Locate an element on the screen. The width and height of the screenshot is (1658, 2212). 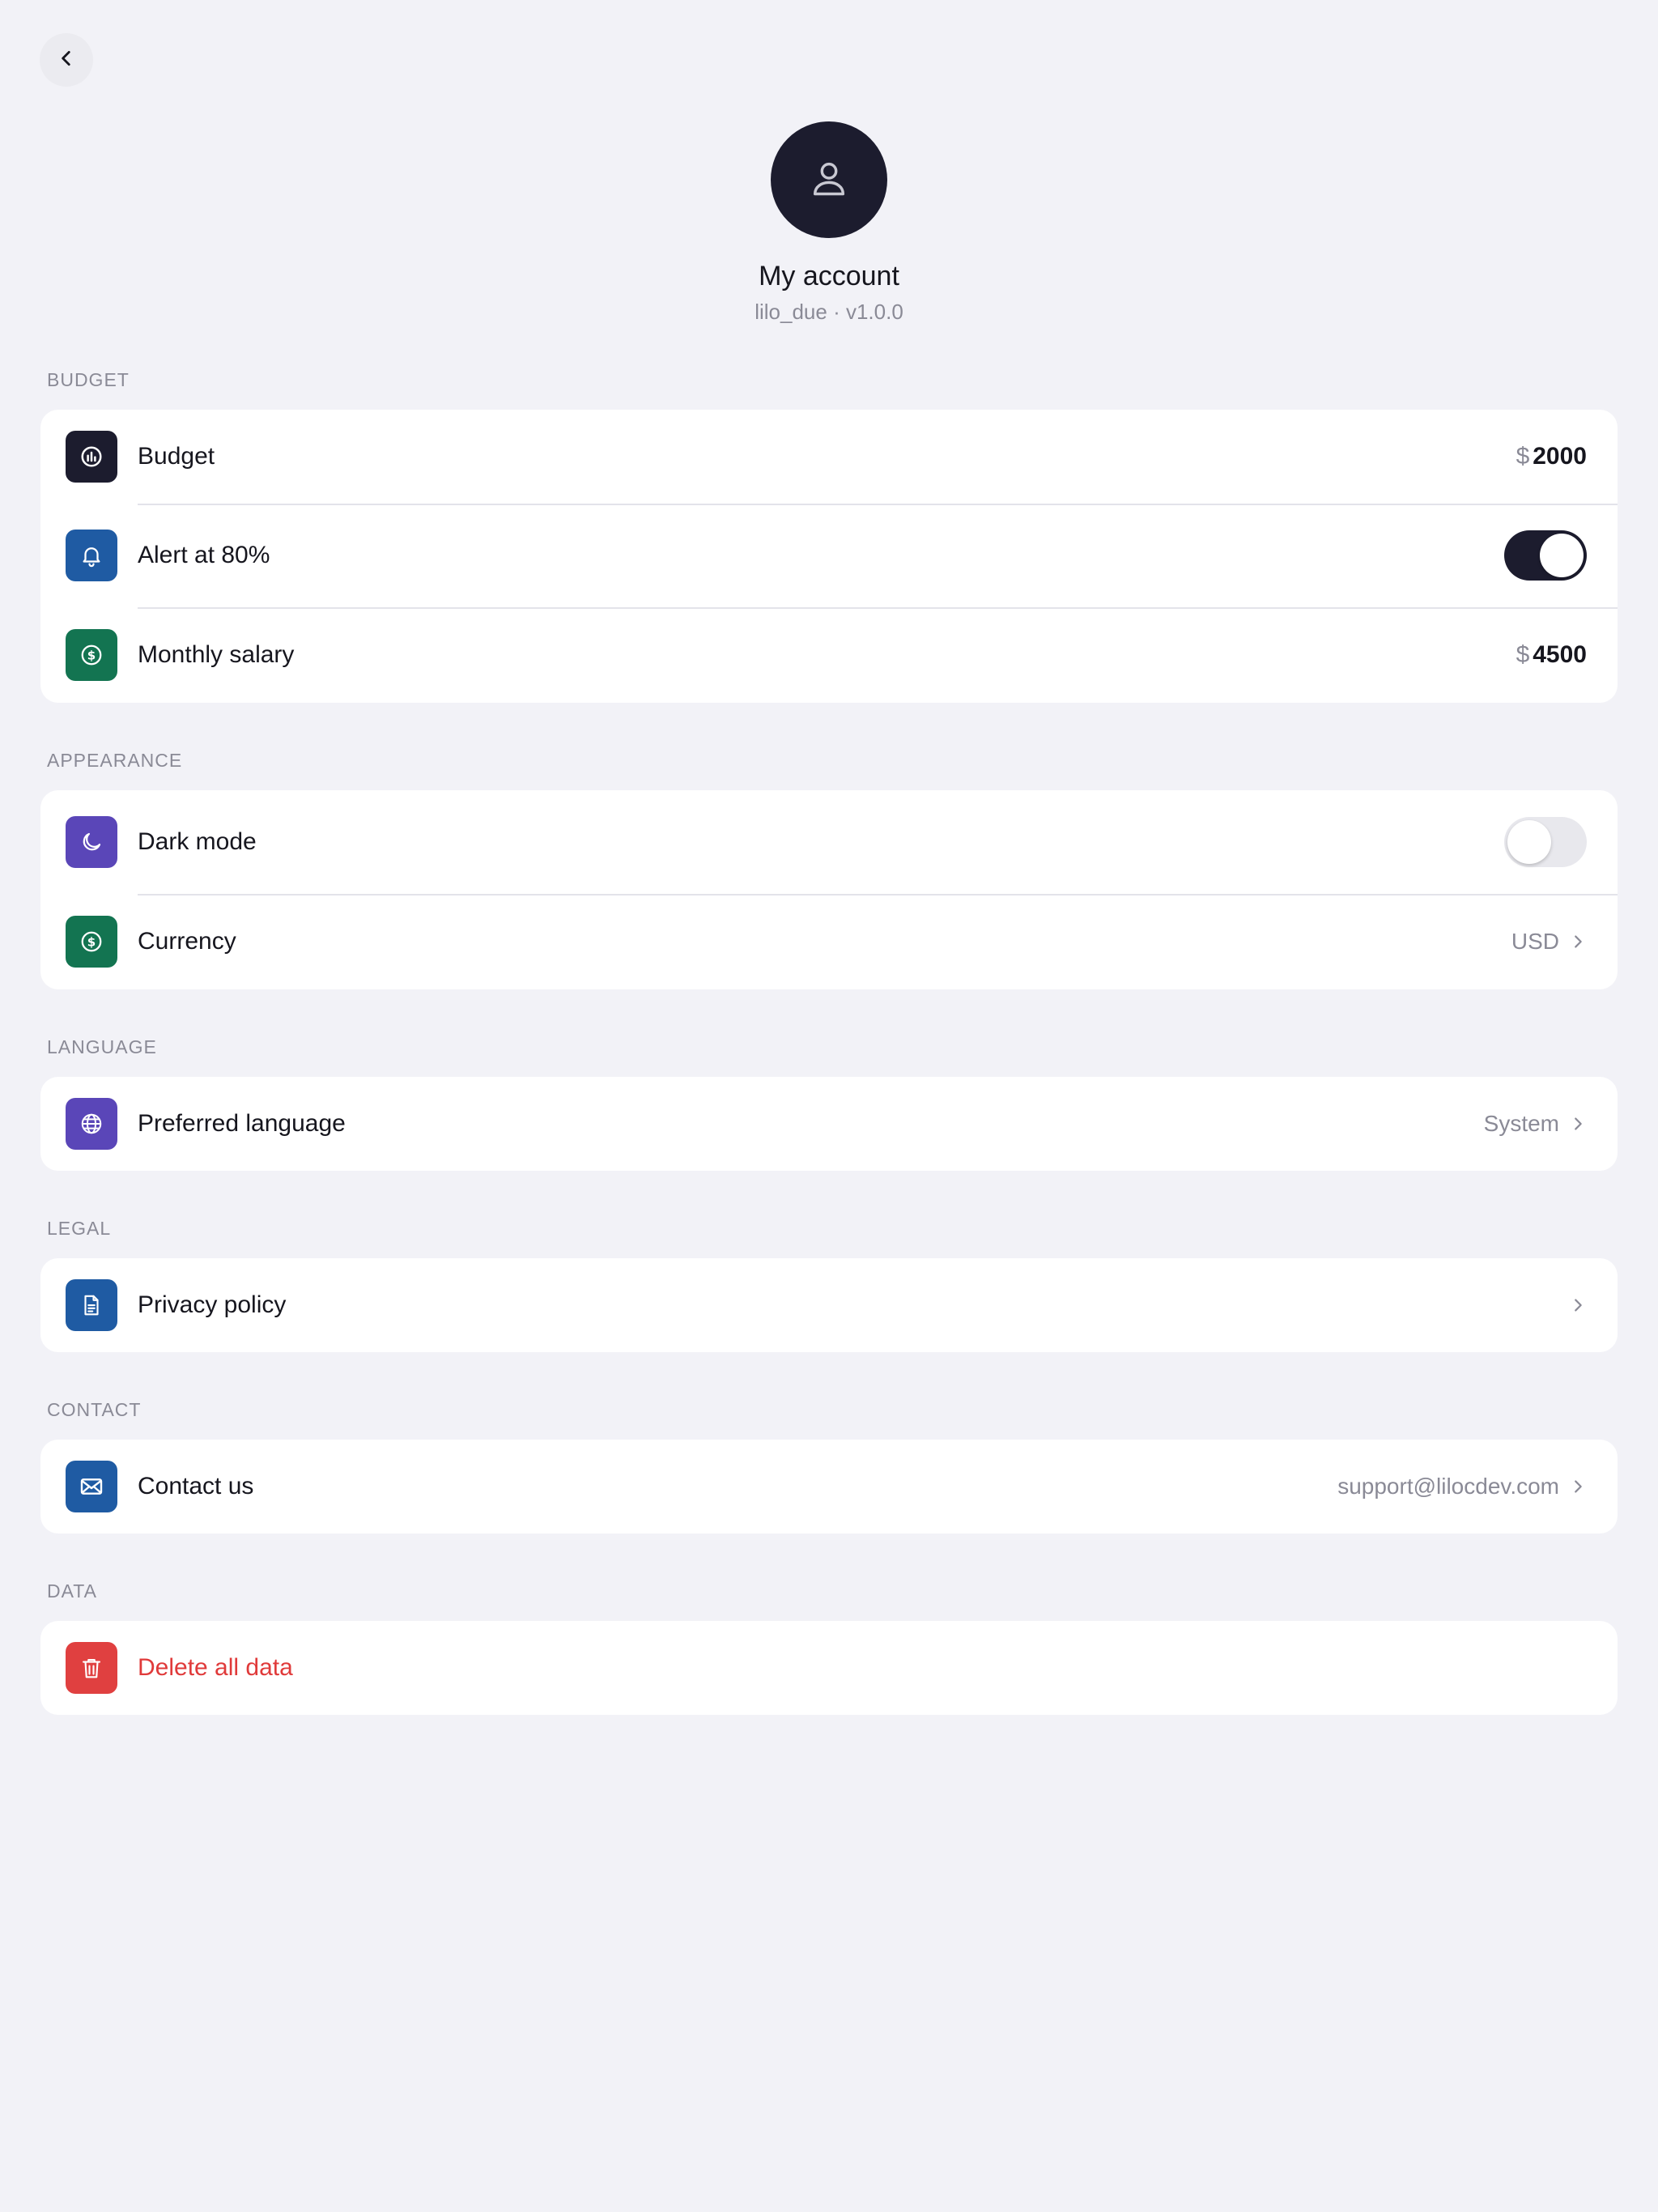
profile-header: My account lilo_due · v1.0.0 is located at coordinates (829, 223).